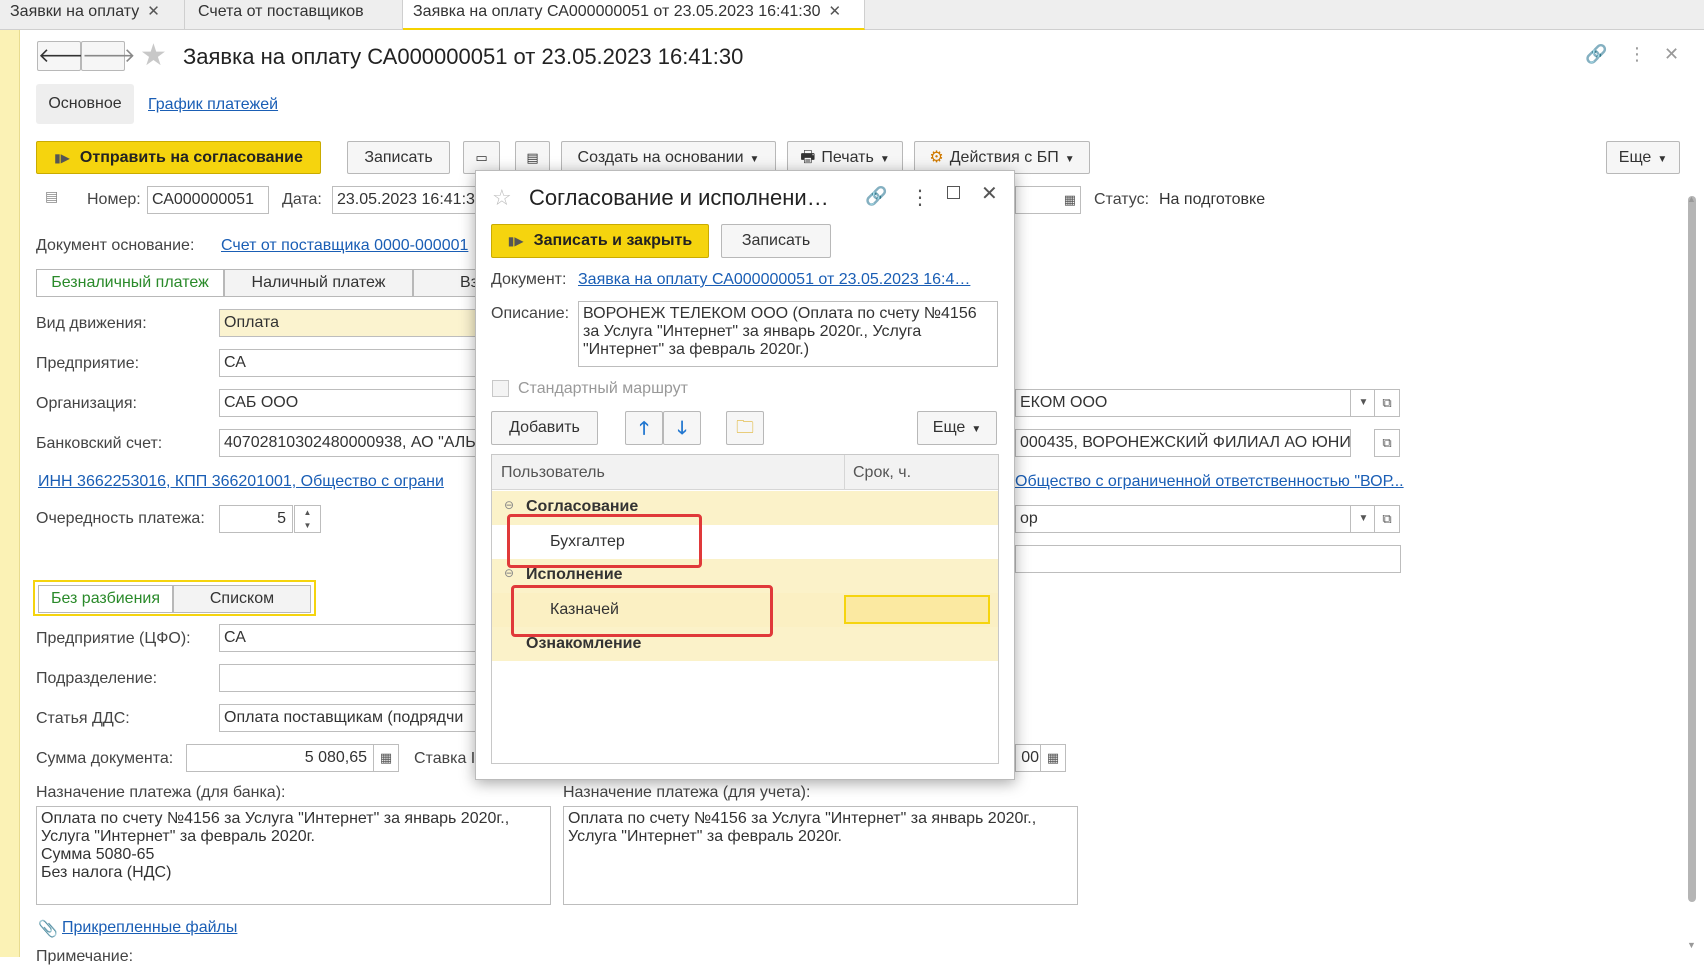 The image size is (1704, 966). Describe the element at coordinates (1691, 945) in the screenshot. I see `scroll-down-icon: ▼` at that location.